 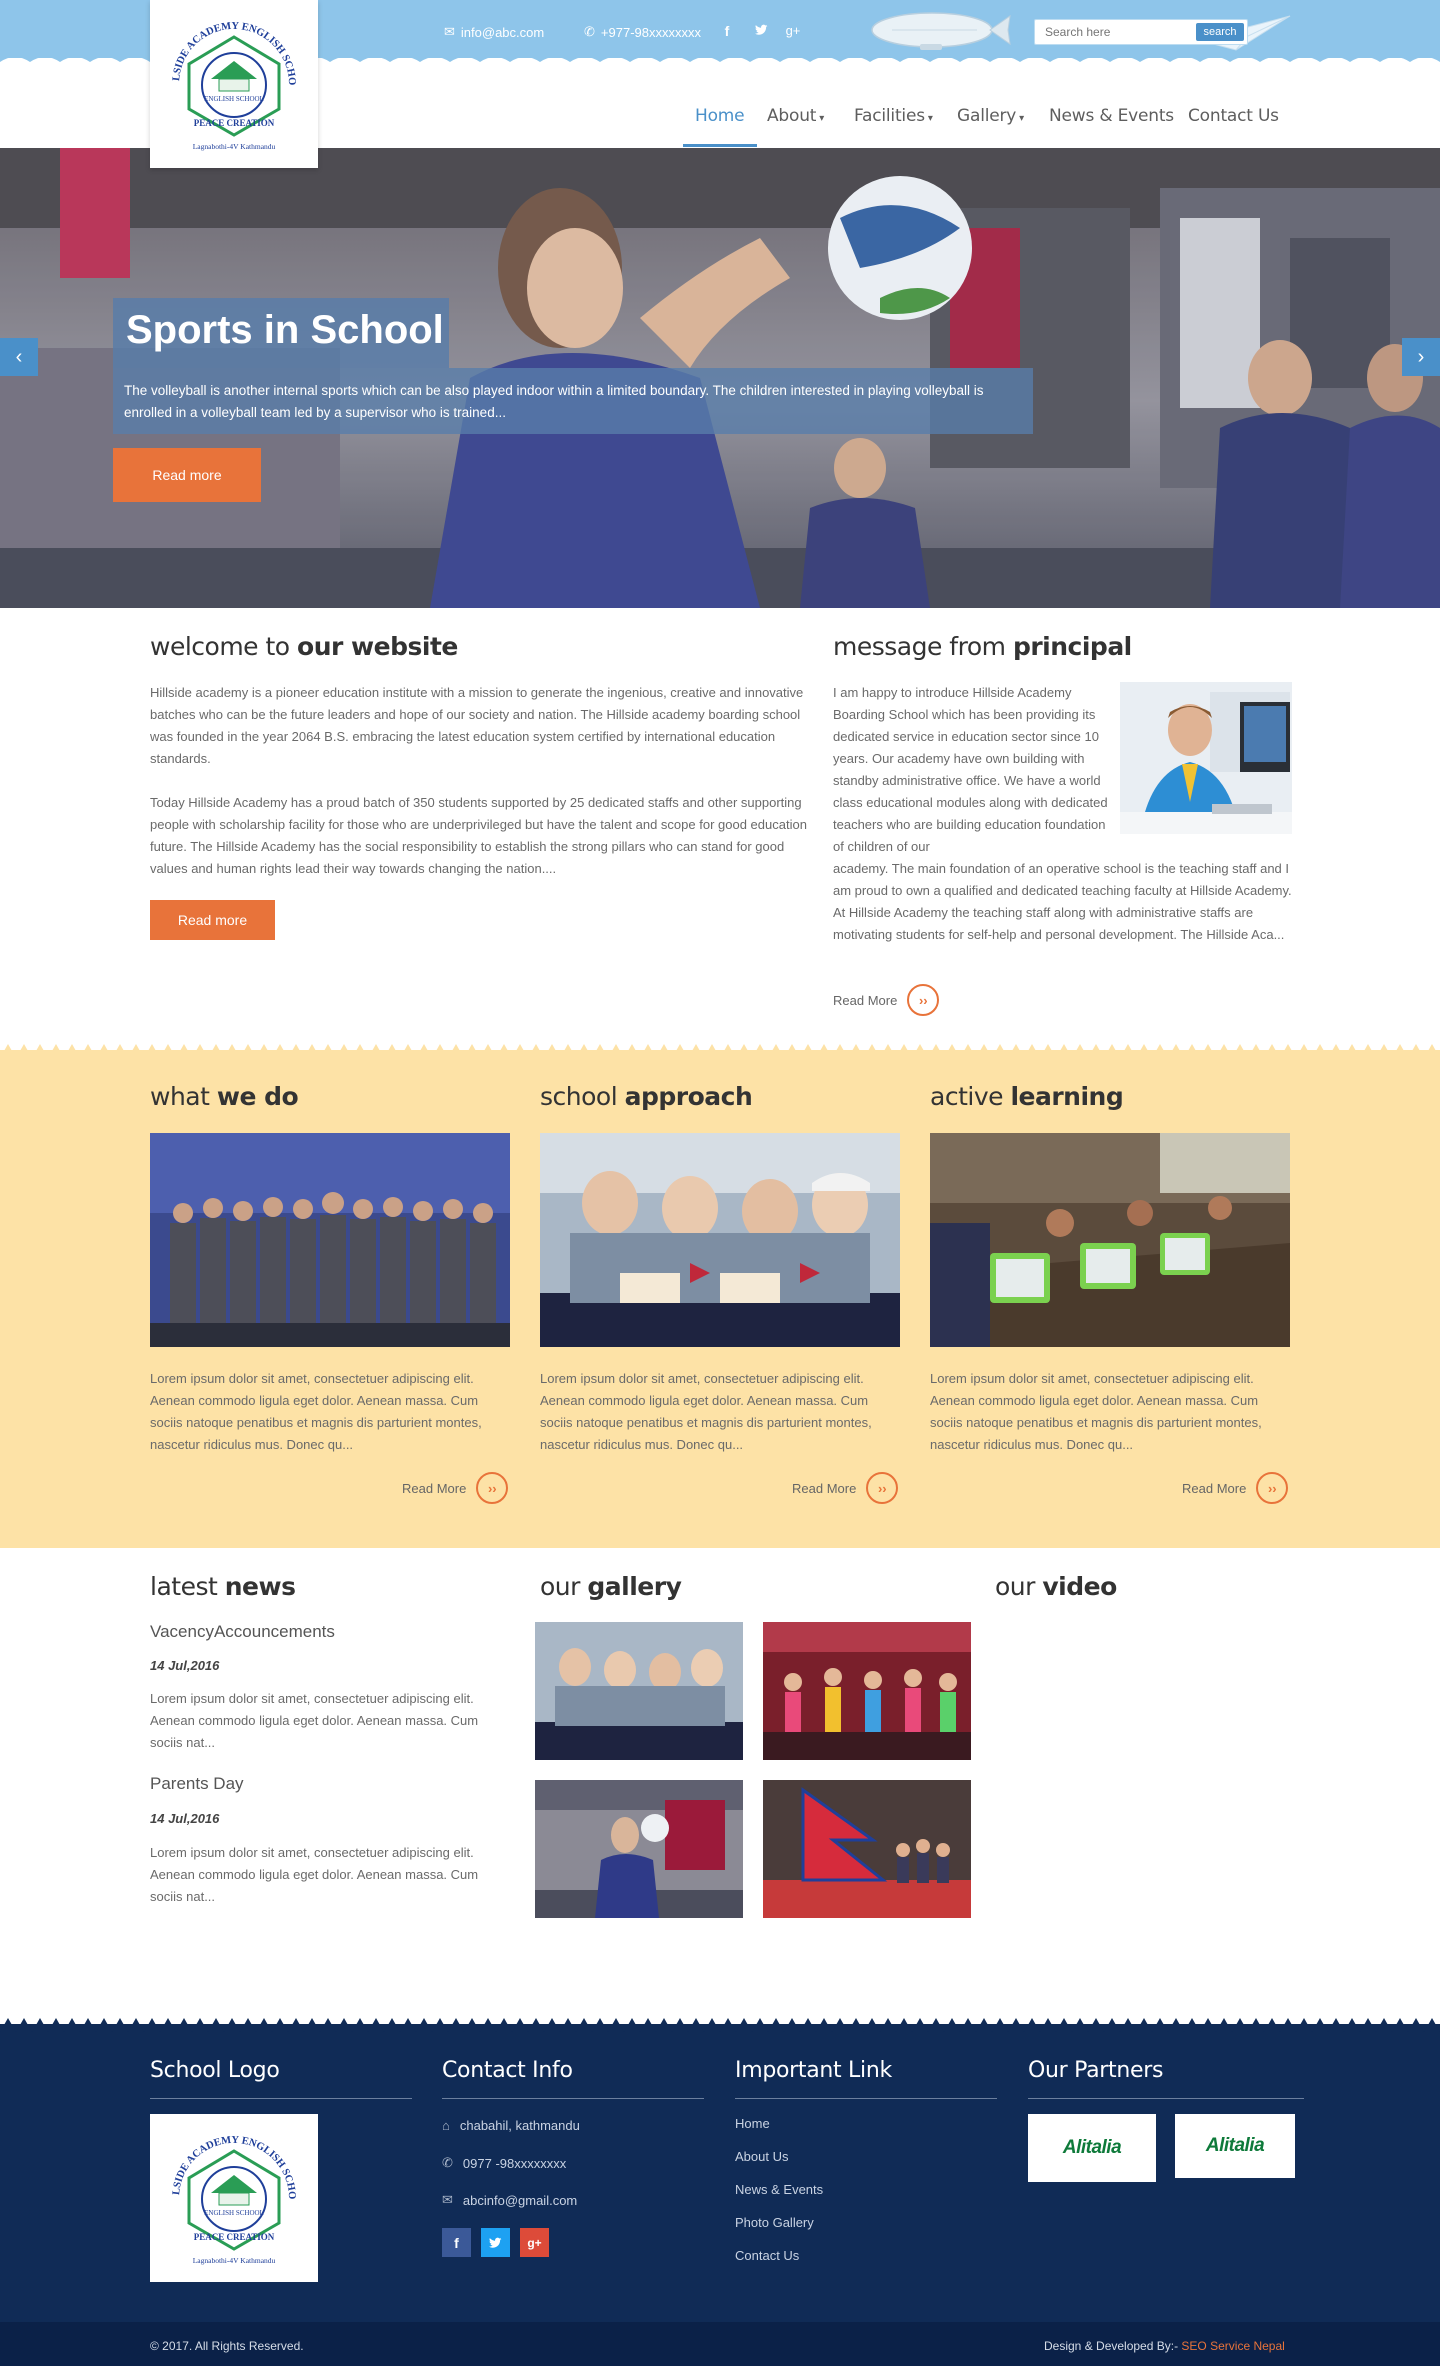 I want to click on principal-heading: message from principal, so click(x=982, y=646).